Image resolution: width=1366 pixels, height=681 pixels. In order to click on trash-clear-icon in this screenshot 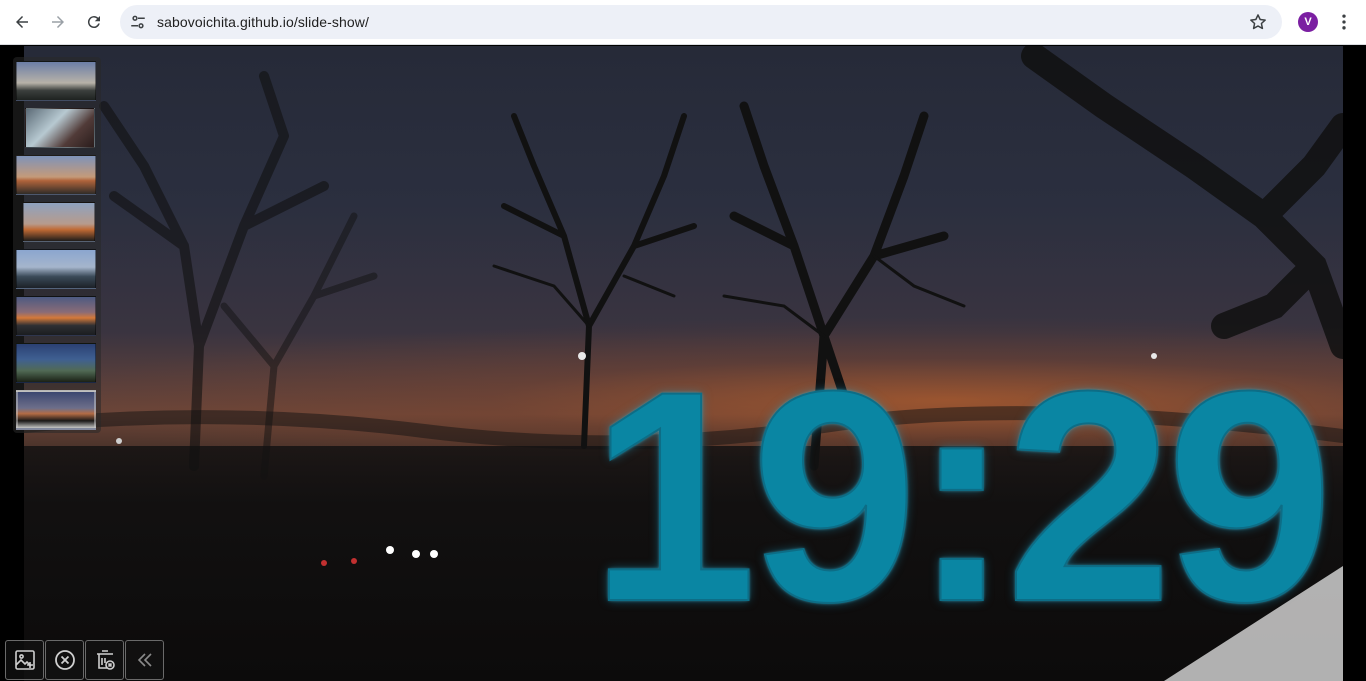, I will do `click(105, 660)`.